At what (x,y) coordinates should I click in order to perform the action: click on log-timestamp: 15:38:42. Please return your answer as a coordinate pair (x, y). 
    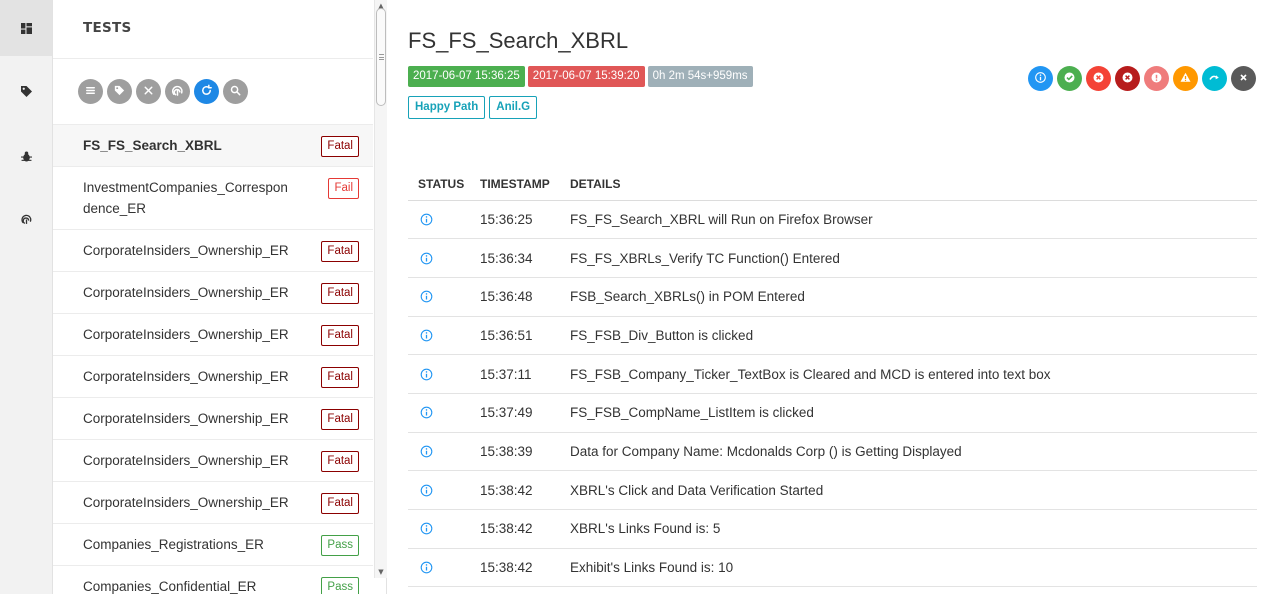
    Looking at the image, I should click on (515, 490).